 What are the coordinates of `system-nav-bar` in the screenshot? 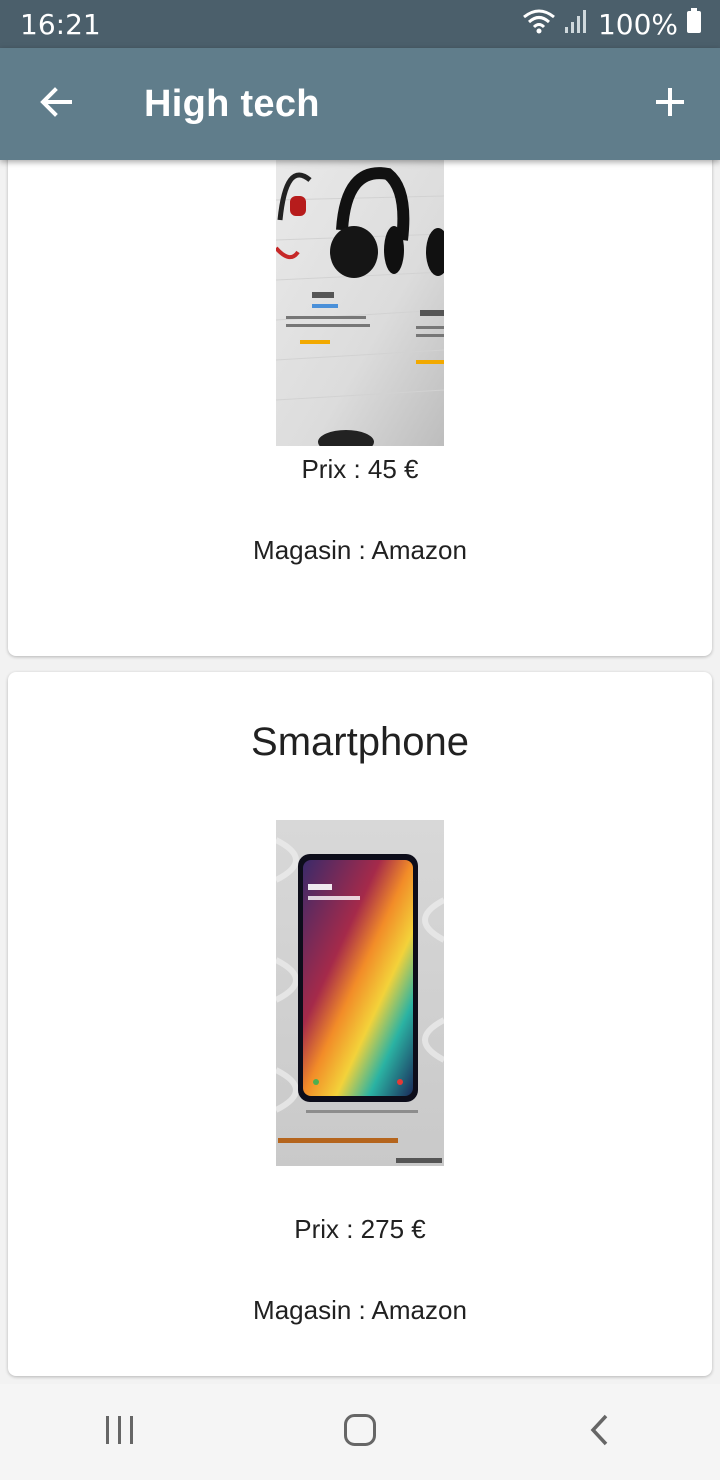 It's located at (360, 1432).